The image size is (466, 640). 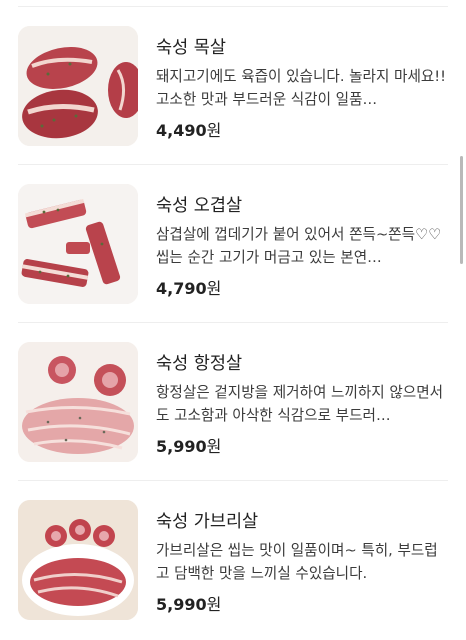 What do you see at coordinates (78, 244) in the screenshot?
I see `pork-belly-skin-photo` at bounding box center [78, 244].